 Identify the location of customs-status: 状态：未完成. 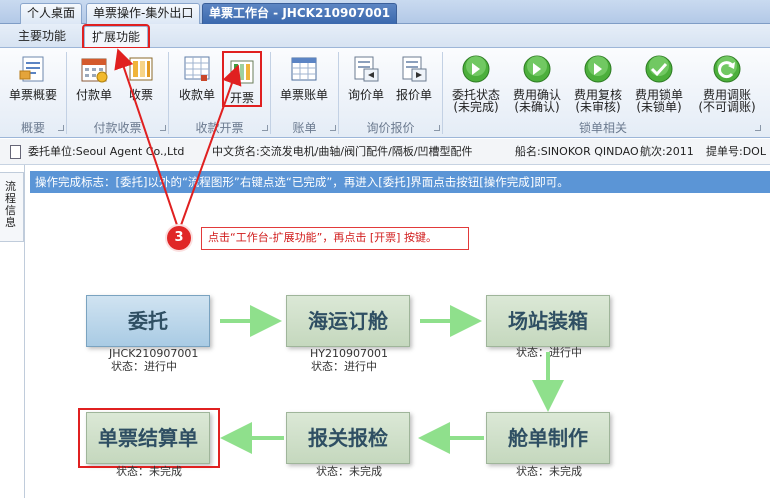
(349, 471).